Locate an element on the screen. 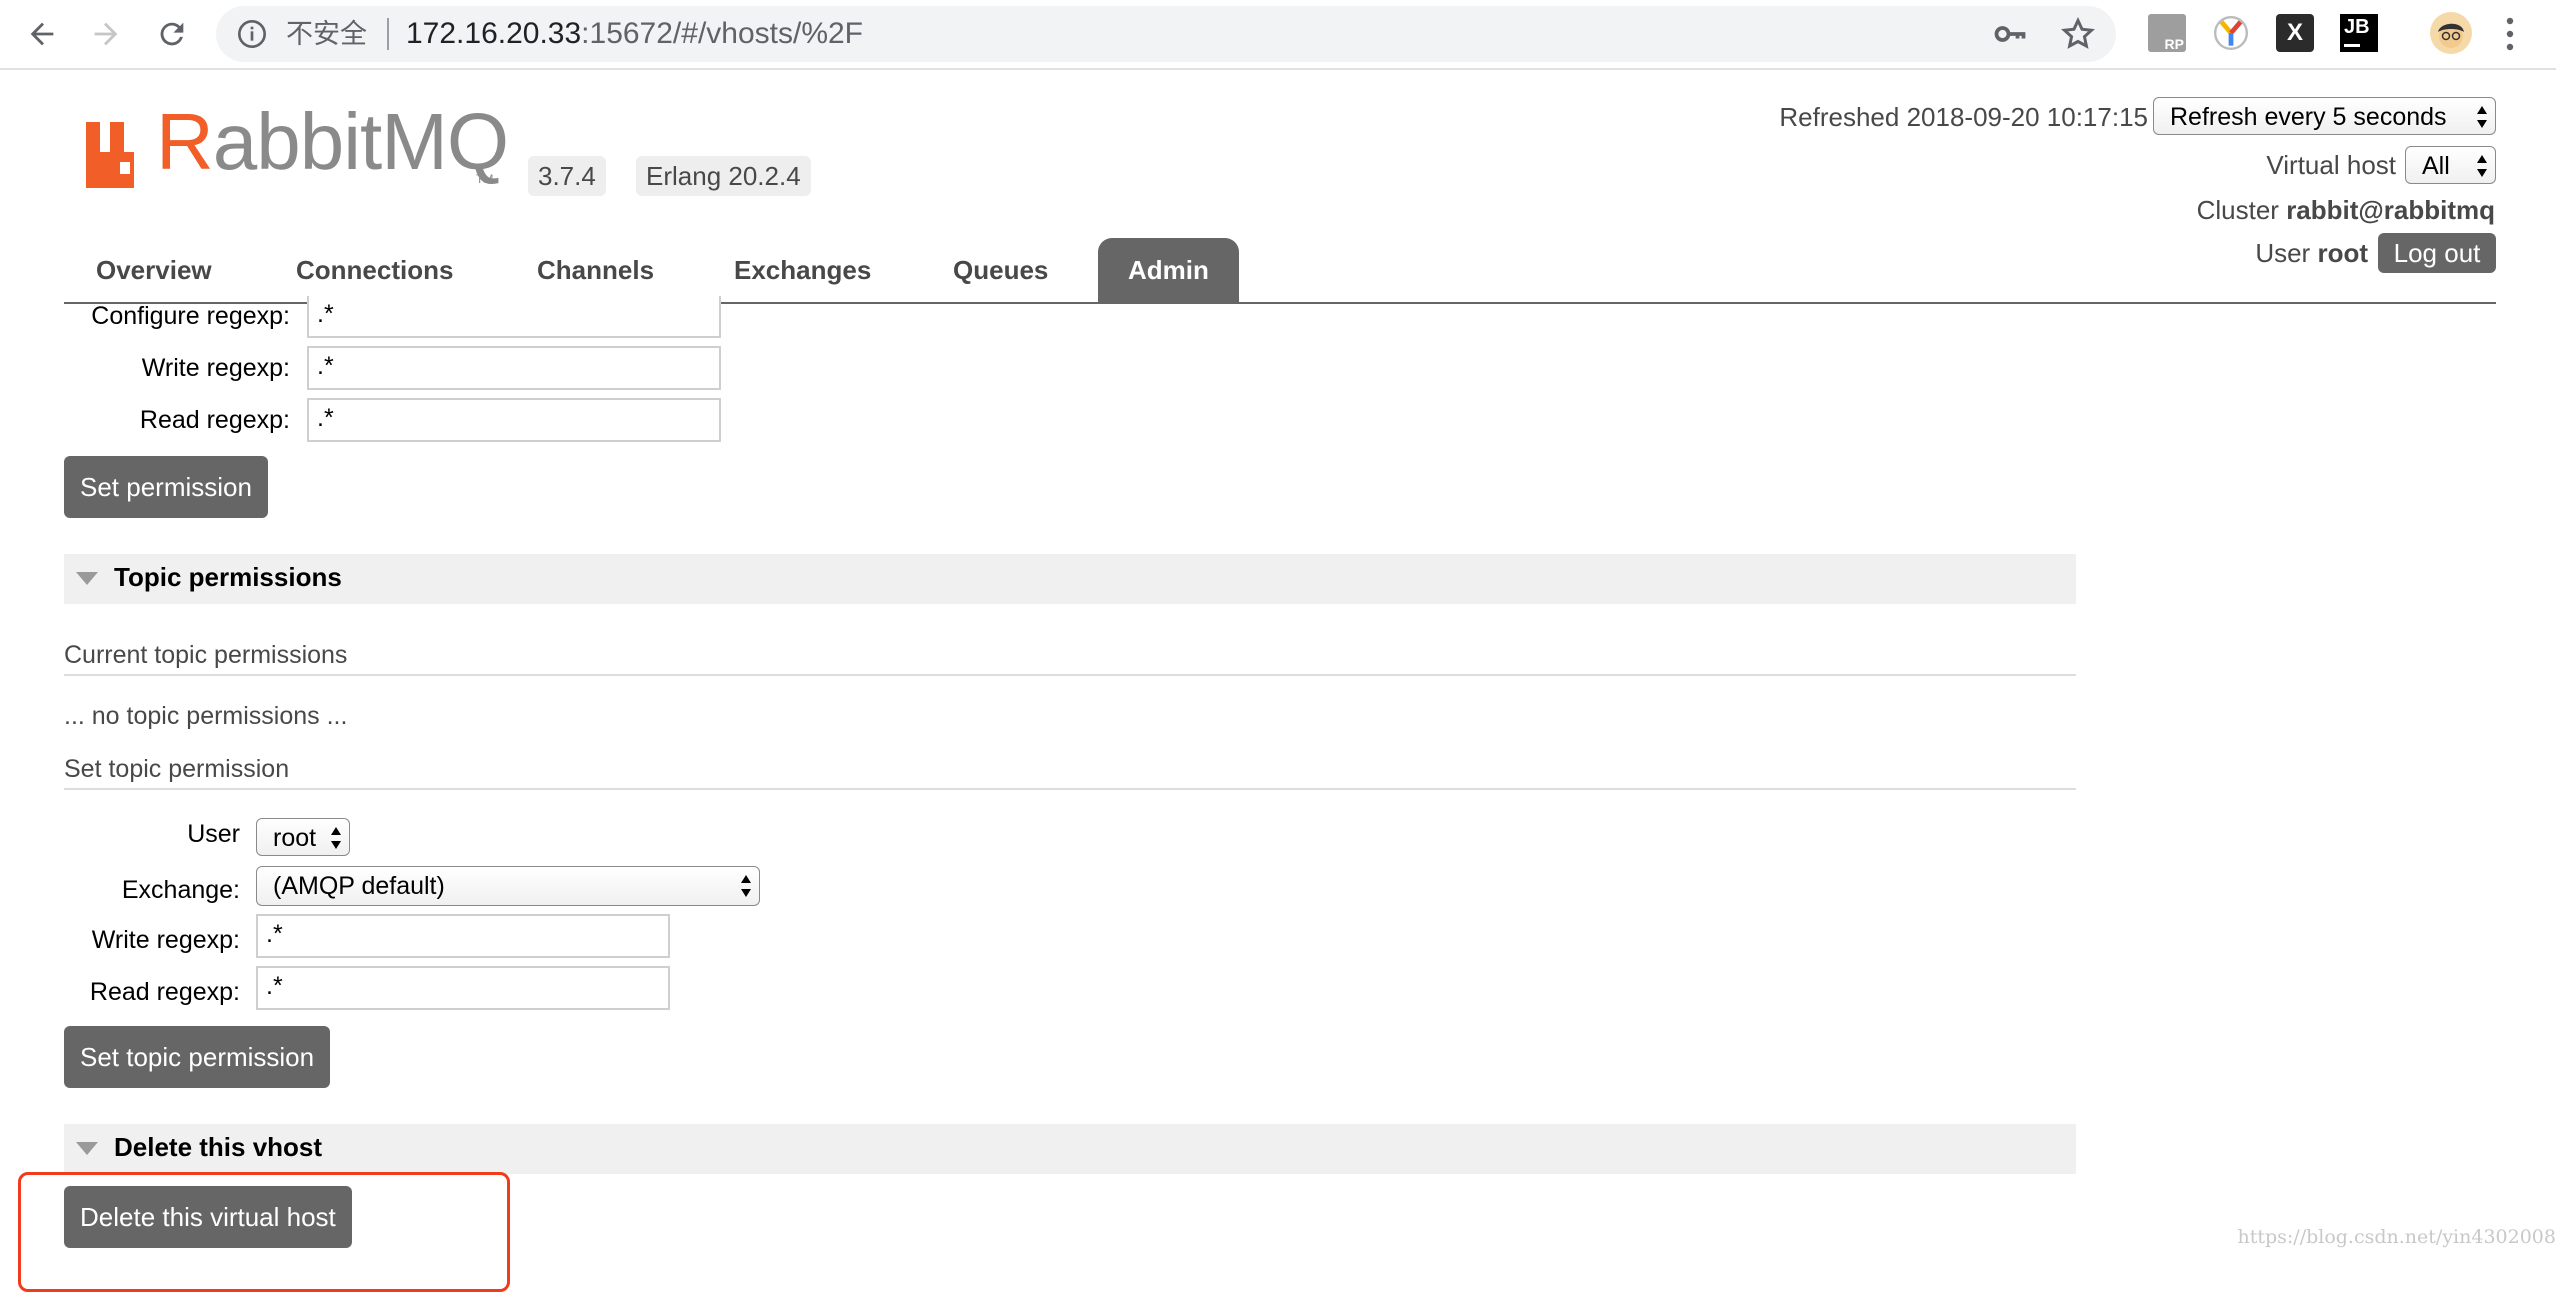  virtual-host-select: All is located at coordinates (2450, 165).